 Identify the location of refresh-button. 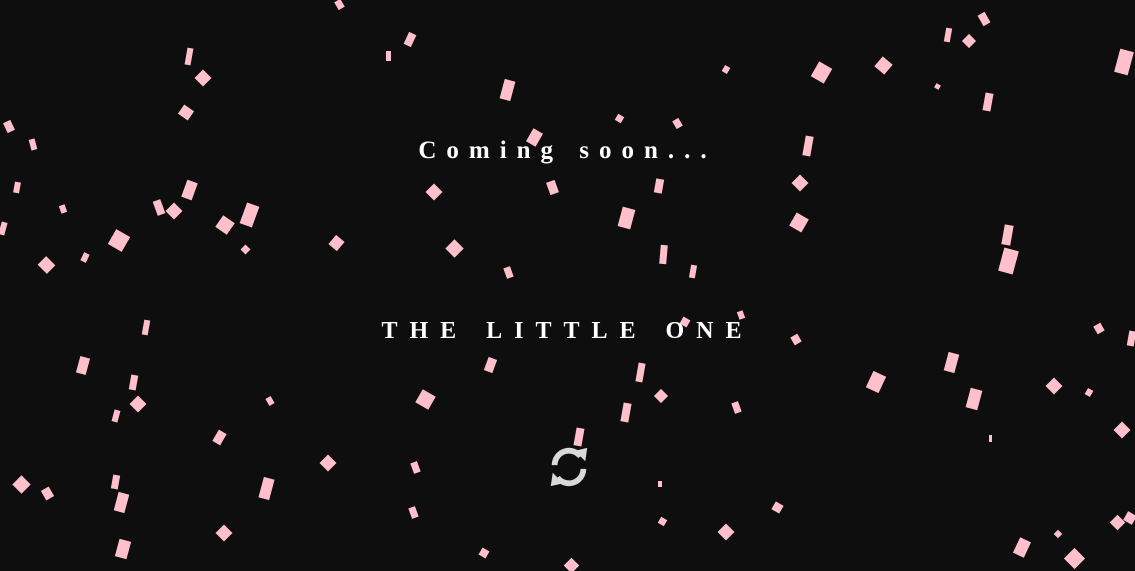
(569, 467).